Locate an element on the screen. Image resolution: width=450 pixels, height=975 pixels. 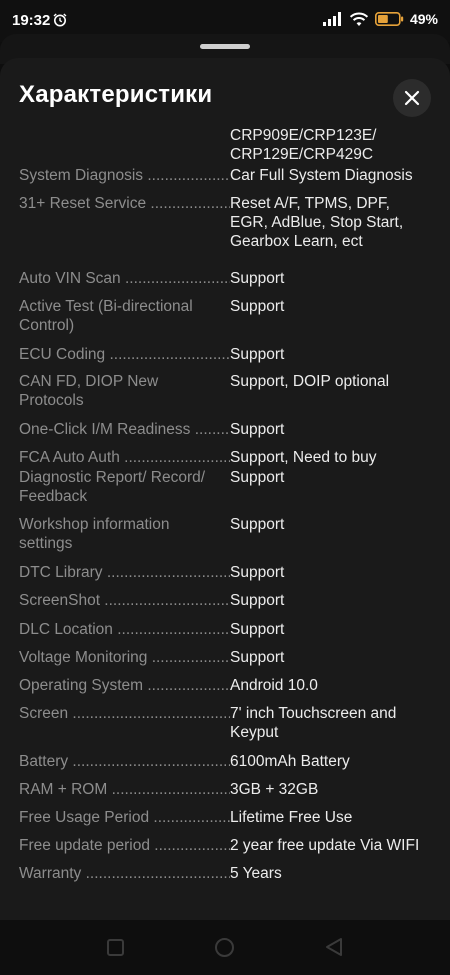
spec-value: Lifetime Free Use is located at coordinates (334, 817).